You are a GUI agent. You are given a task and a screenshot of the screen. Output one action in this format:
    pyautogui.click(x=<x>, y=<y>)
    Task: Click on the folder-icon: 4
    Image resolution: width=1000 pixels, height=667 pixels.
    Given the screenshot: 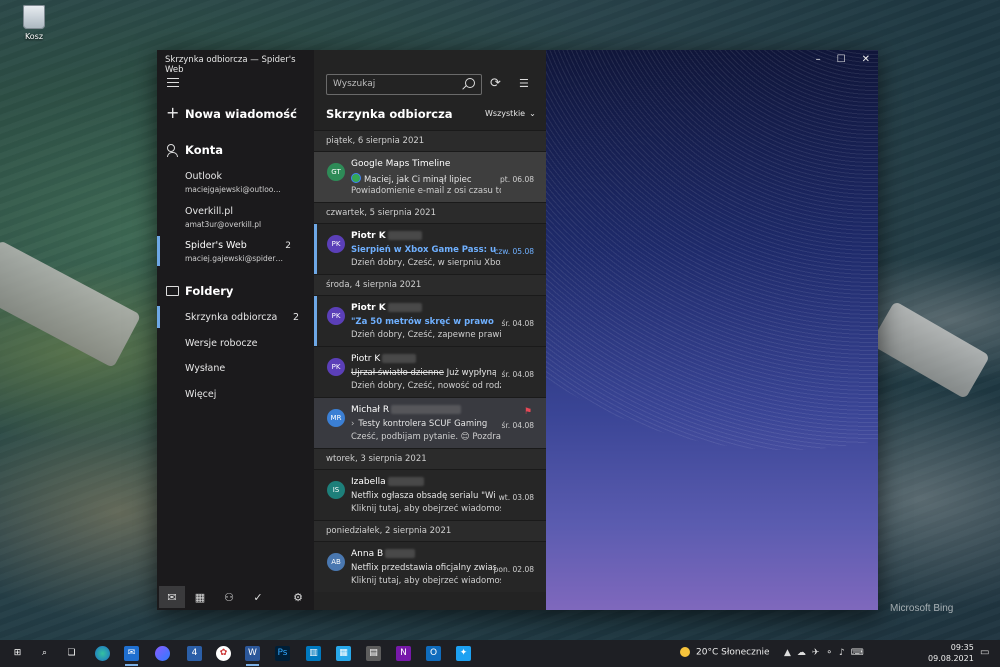 What is the action you would take?
    pyautogui.click(x=194, y=653)
    